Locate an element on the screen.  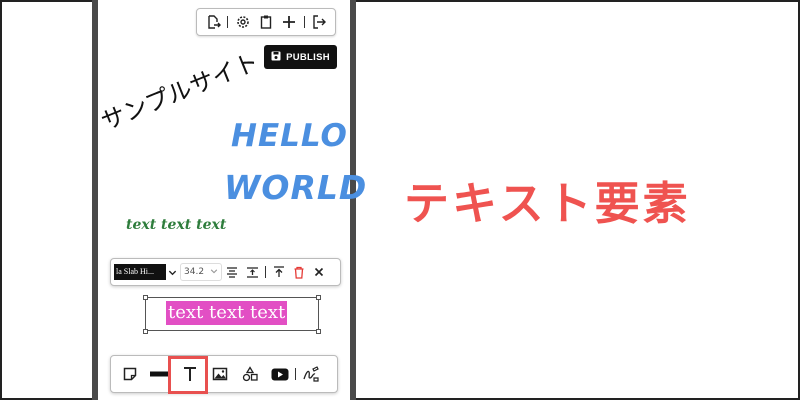
line-spacing-icon is located at coordinates (252, 272).